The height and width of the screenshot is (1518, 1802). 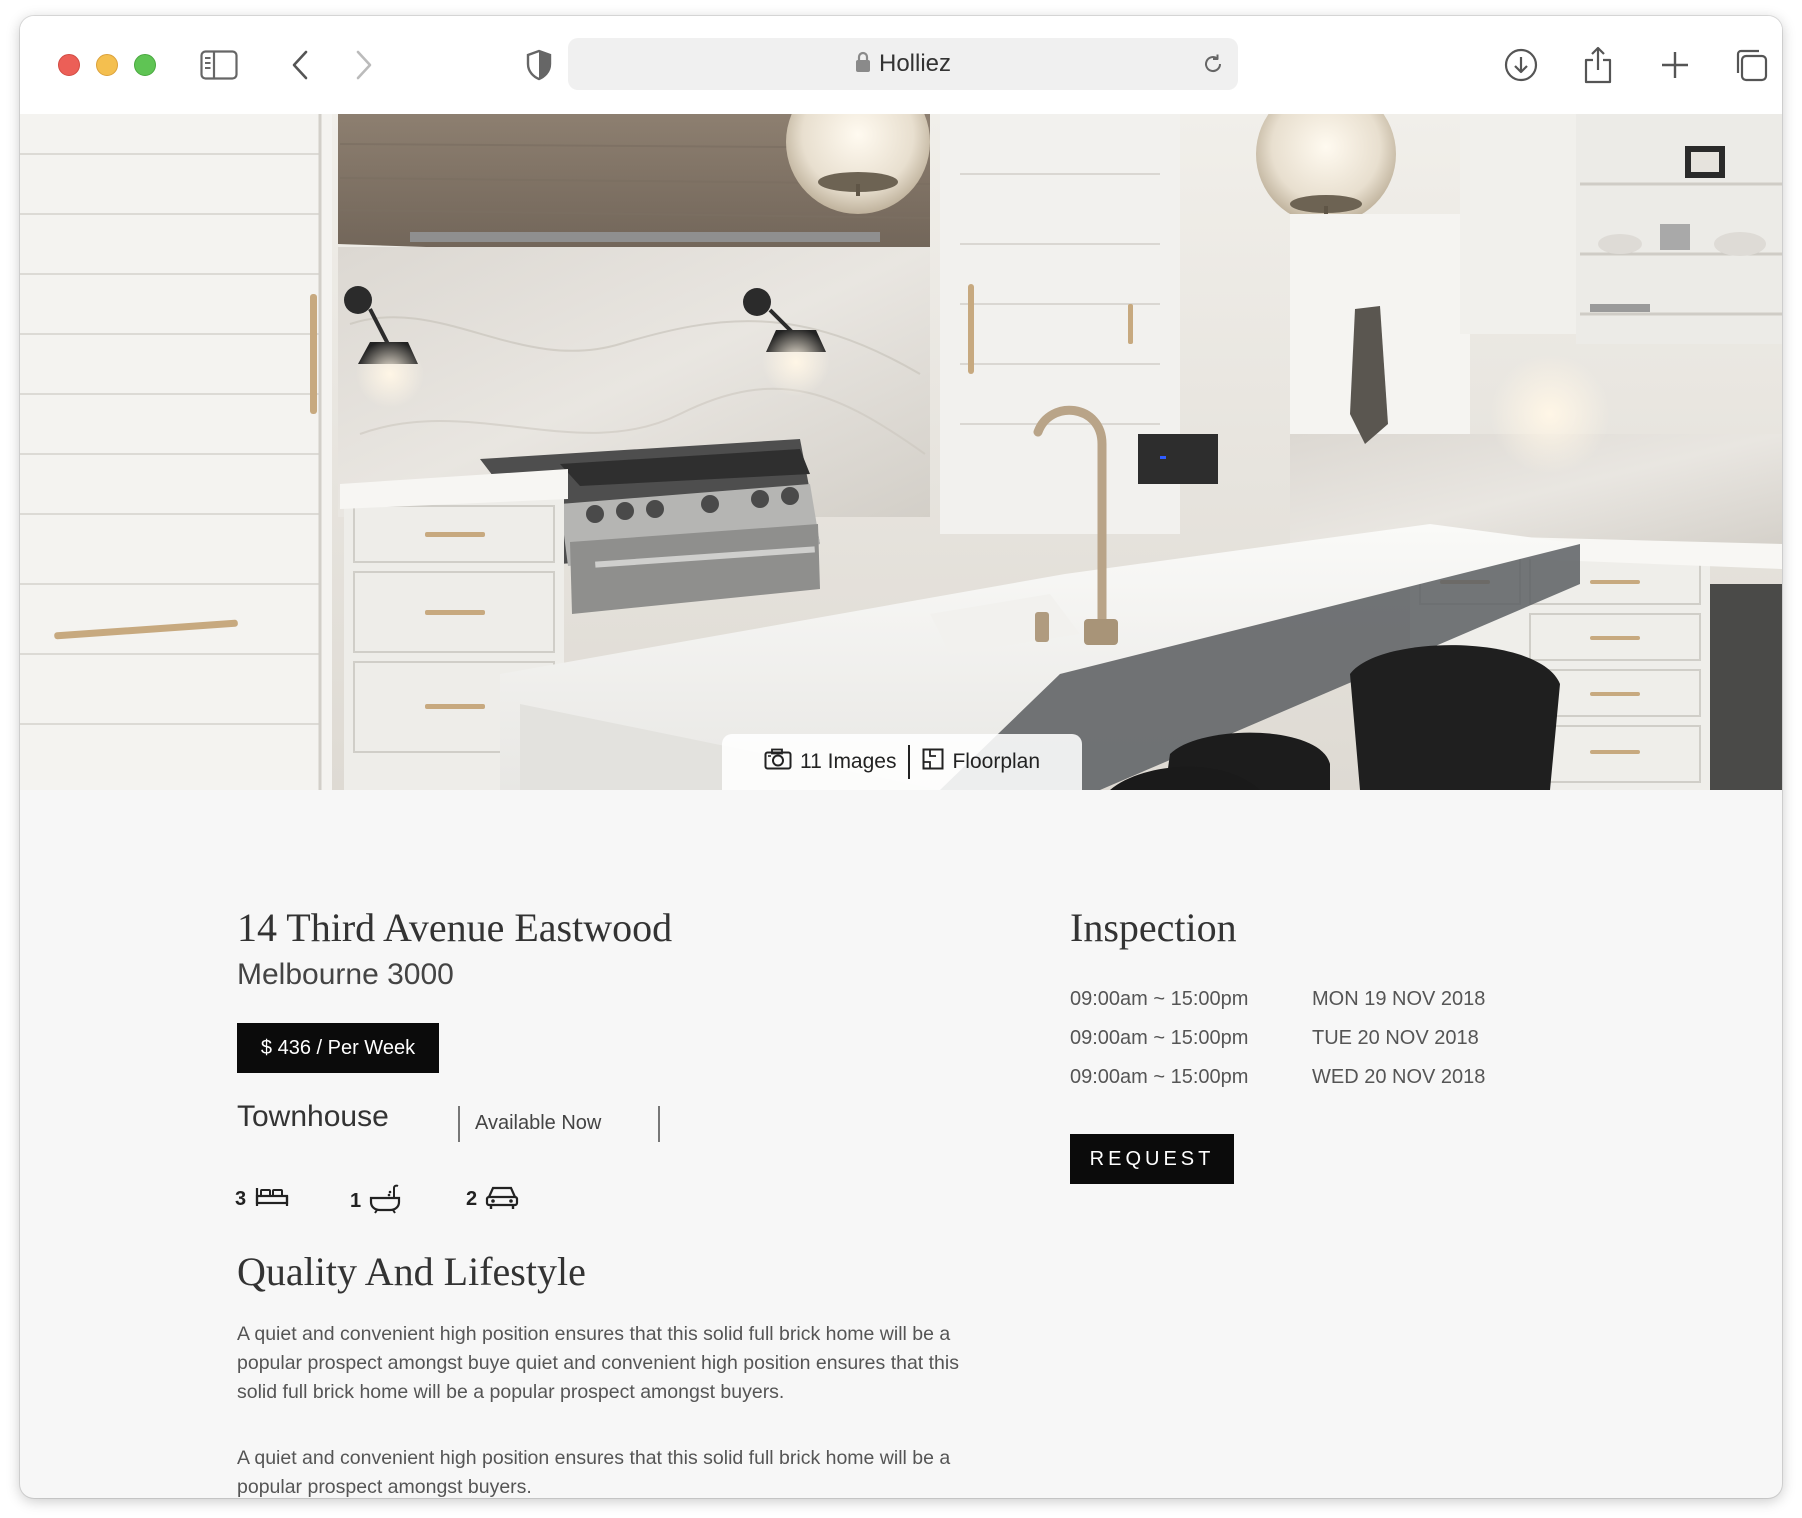 I want to click on chevron-left-icon, so click(x=300, y=65).